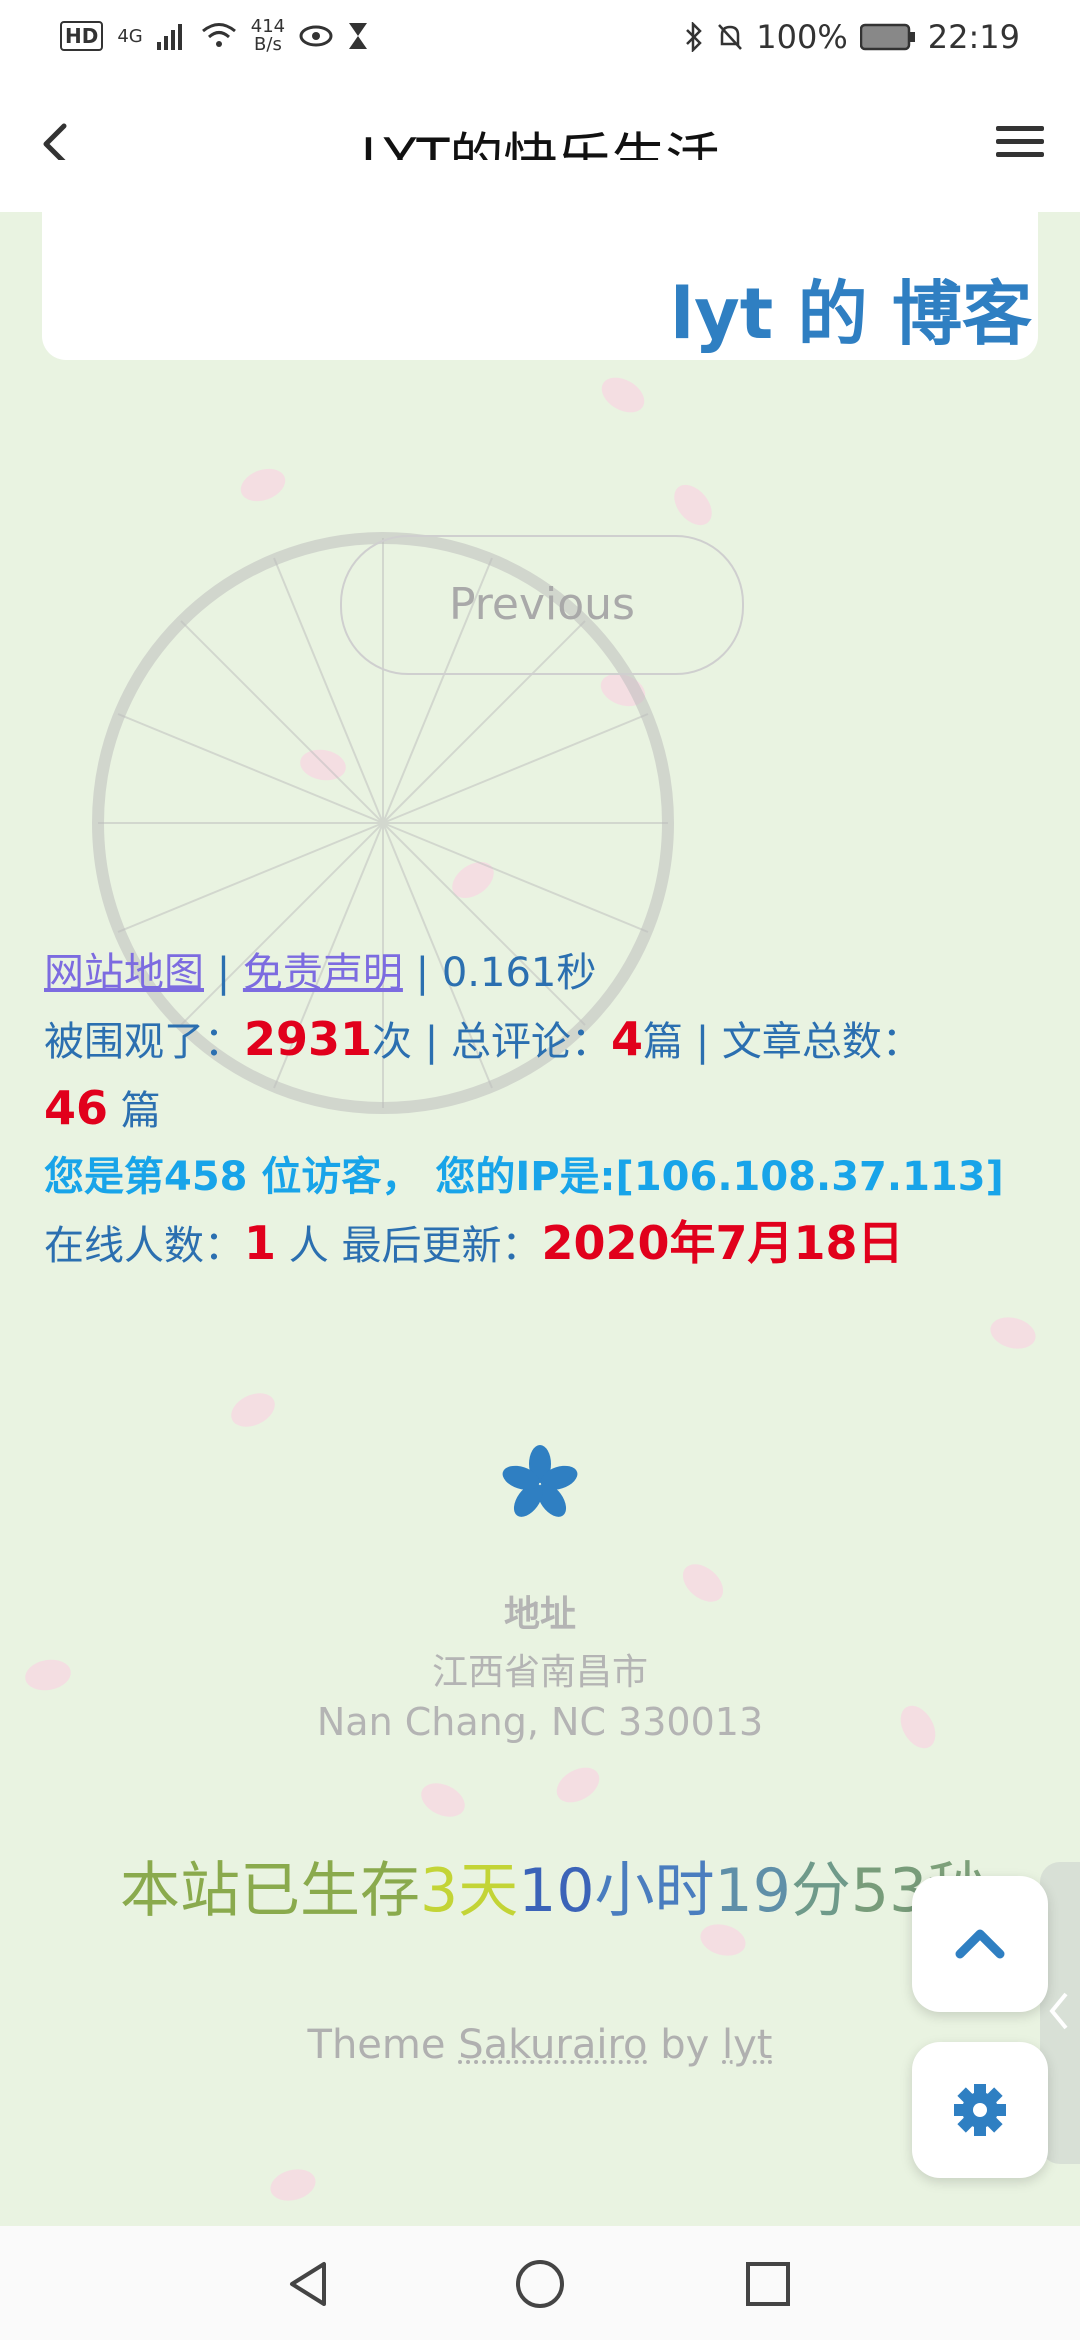  I want to click on blog-card: lyt 的 博客, so click(540, 260).